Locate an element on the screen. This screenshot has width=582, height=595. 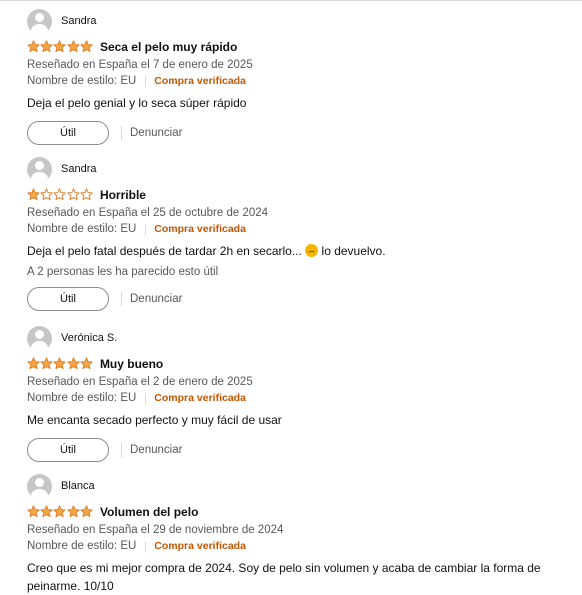
helpful-count: A 2 personas les ha parecido esto útil is located at coordinates (123, 272).